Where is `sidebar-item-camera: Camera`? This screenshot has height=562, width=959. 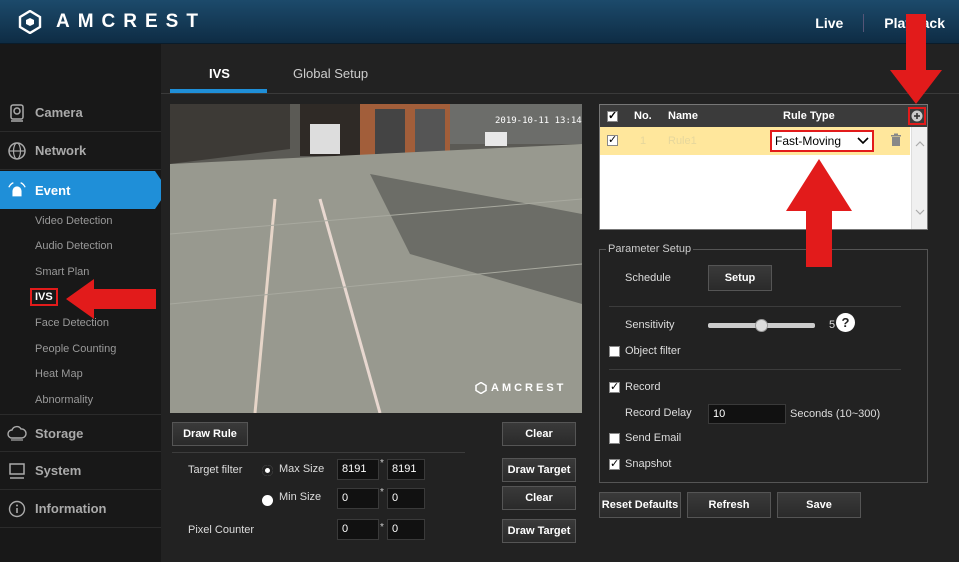 sidebar-item-camera: Camera is located at coordinates (80, 113).